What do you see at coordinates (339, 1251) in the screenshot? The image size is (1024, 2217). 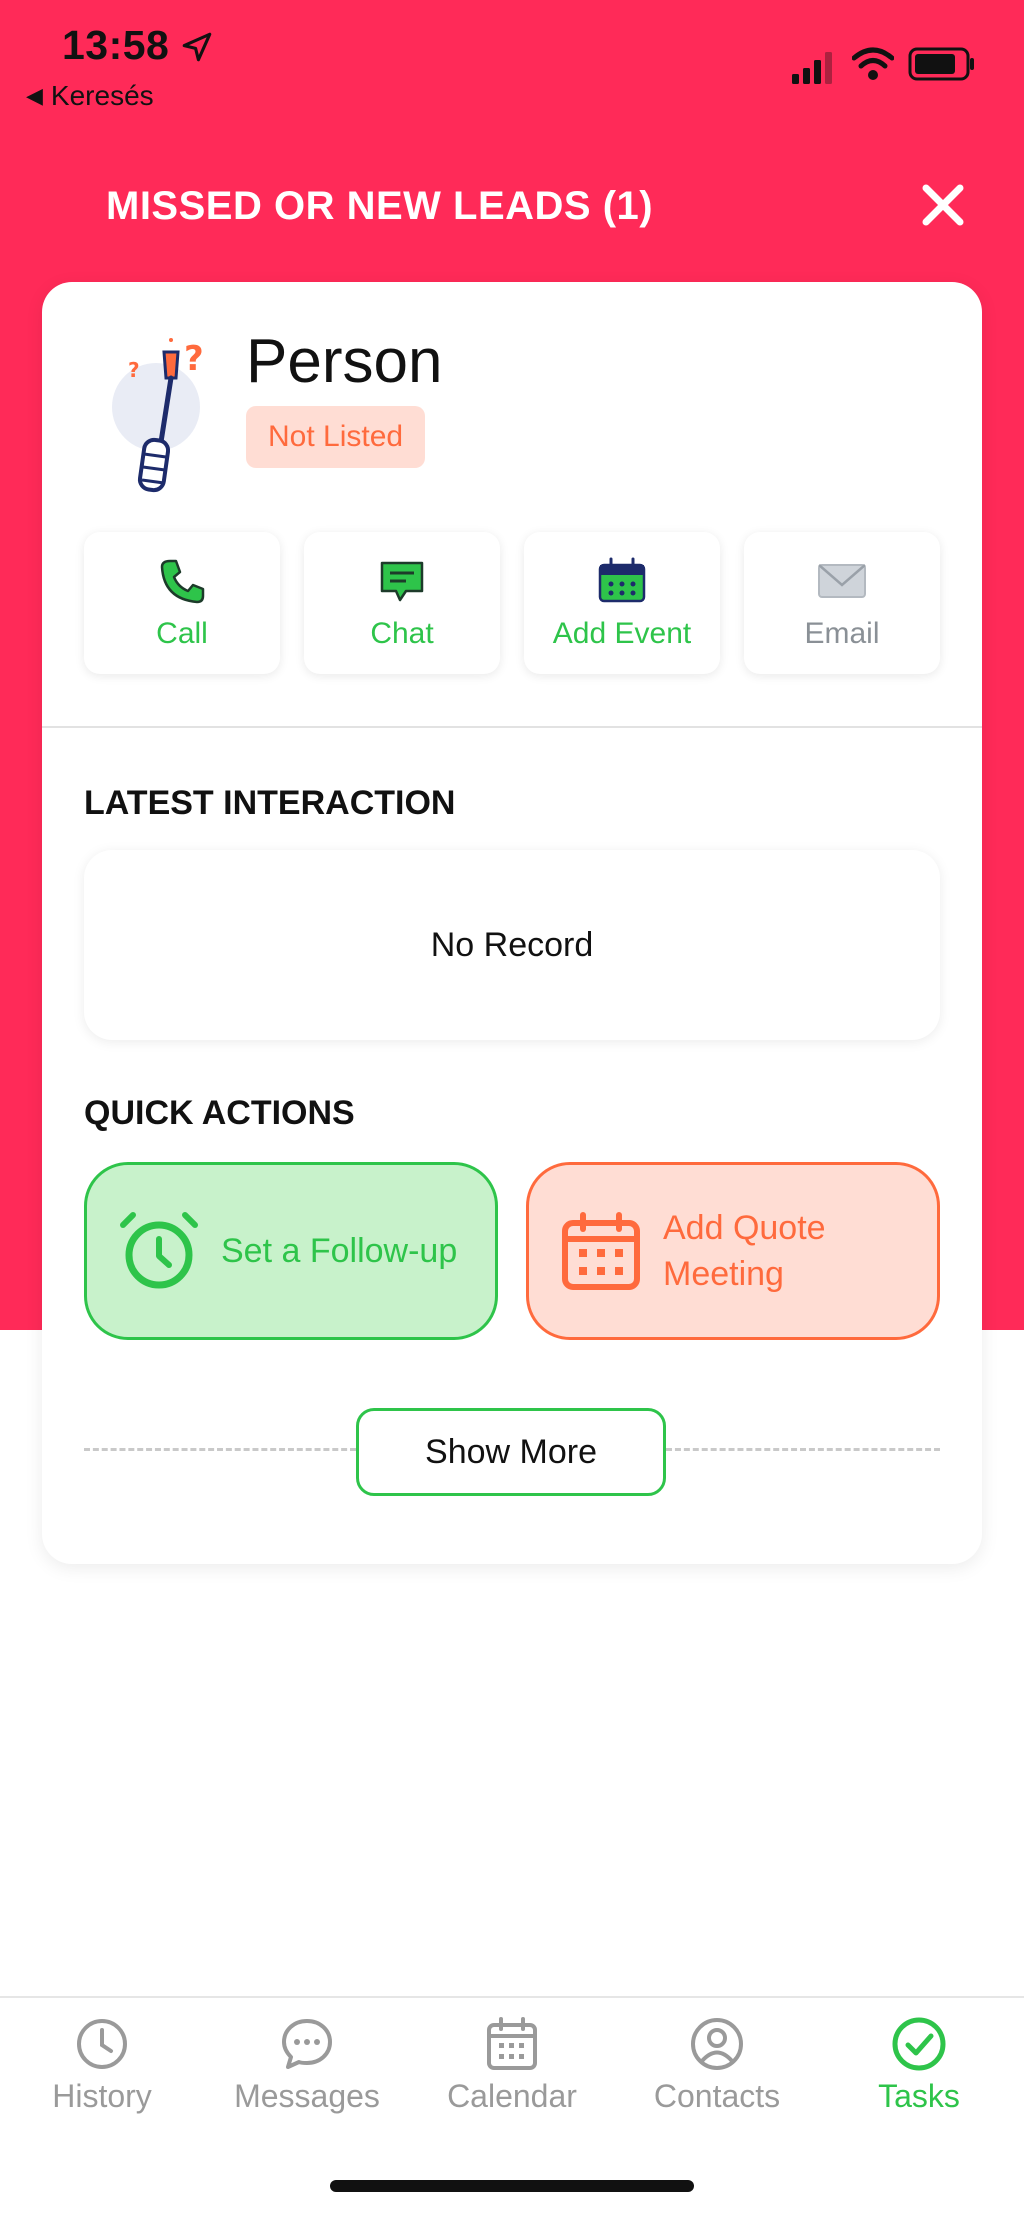 I see `follow-up-label: Set a Follow-up` at bounding box center [339, 1251].